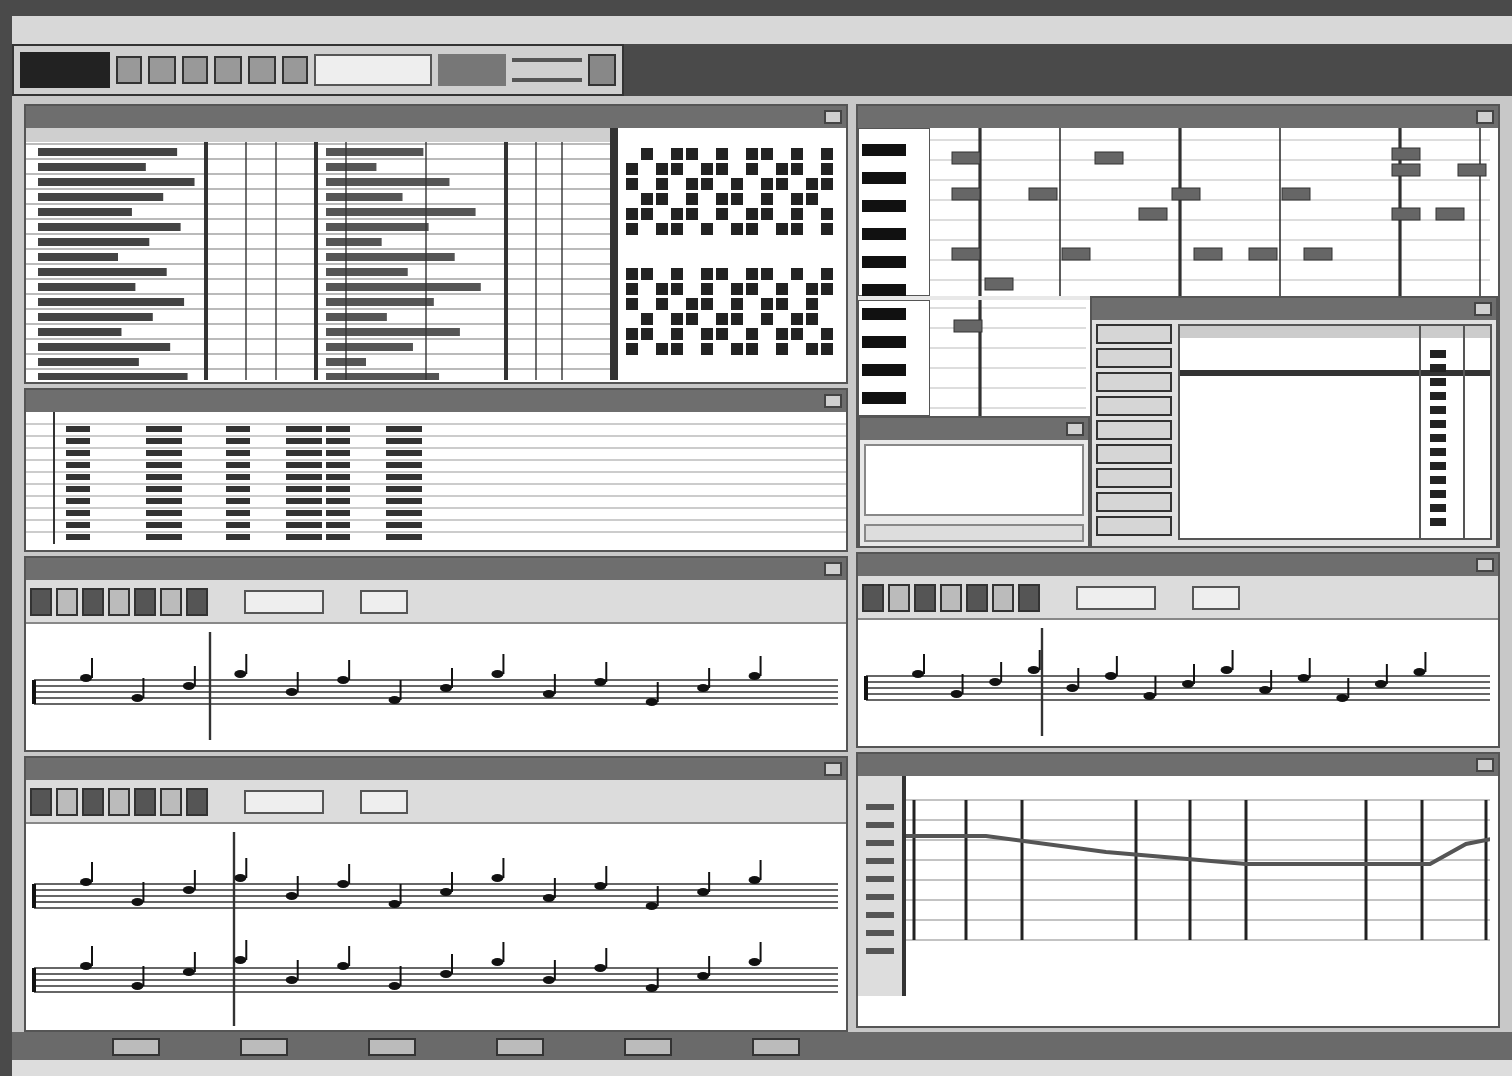 Image resolution: width=1512 pixels, height=1076 pixels. I want to click on sync-display, so click(472, 70).